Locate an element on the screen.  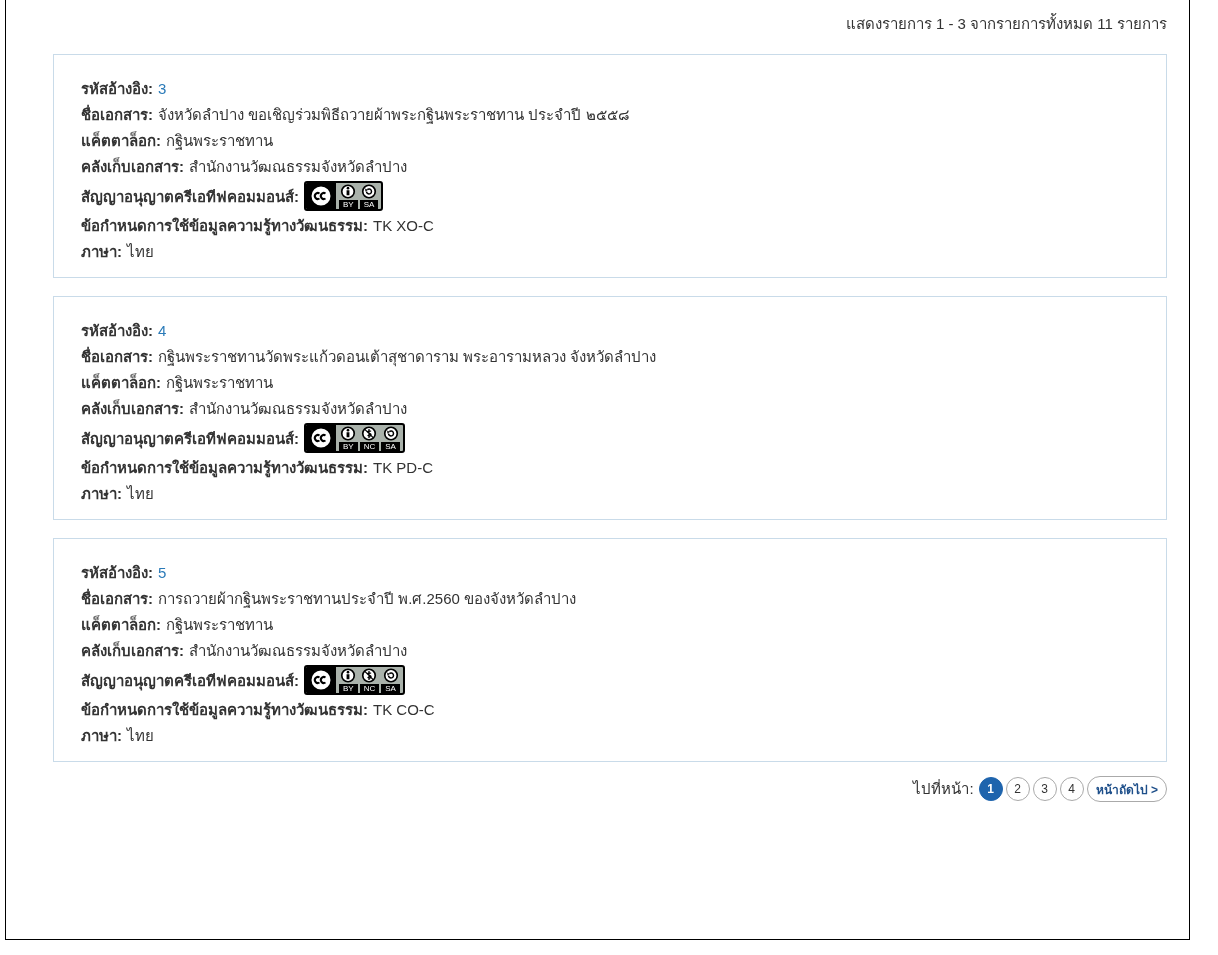
result-summary: แสดงรายการ 1 - 3 จากรายการทั้งหมด 11 รายการ is located at coordinates (1006, 23).